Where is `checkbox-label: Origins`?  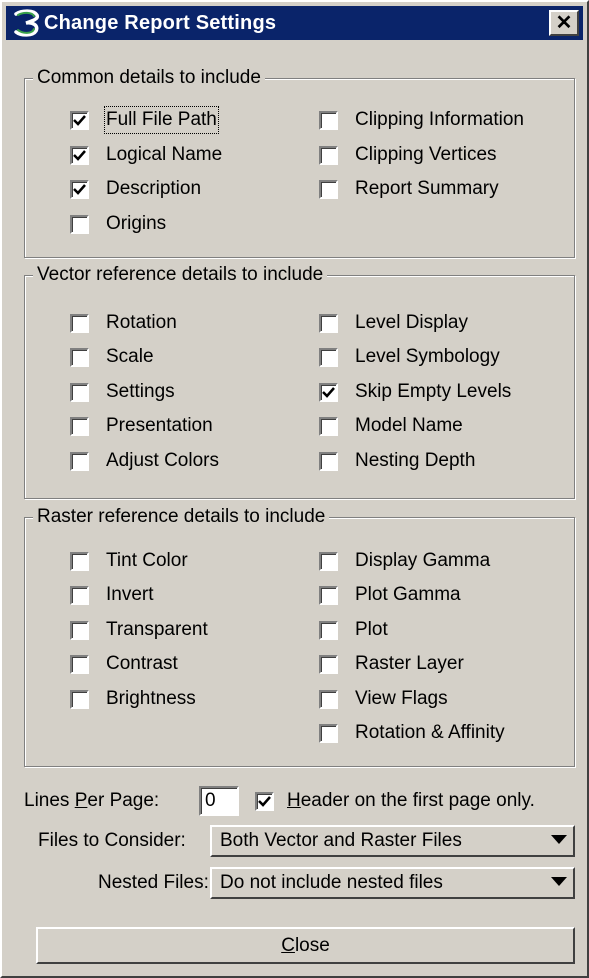
checkbox-label: Origins is located at coordinates (136, 223).